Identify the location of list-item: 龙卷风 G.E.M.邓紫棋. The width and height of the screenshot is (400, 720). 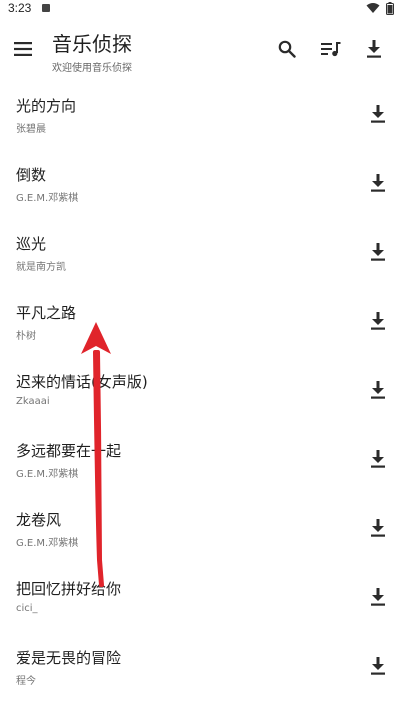
(200, 530).